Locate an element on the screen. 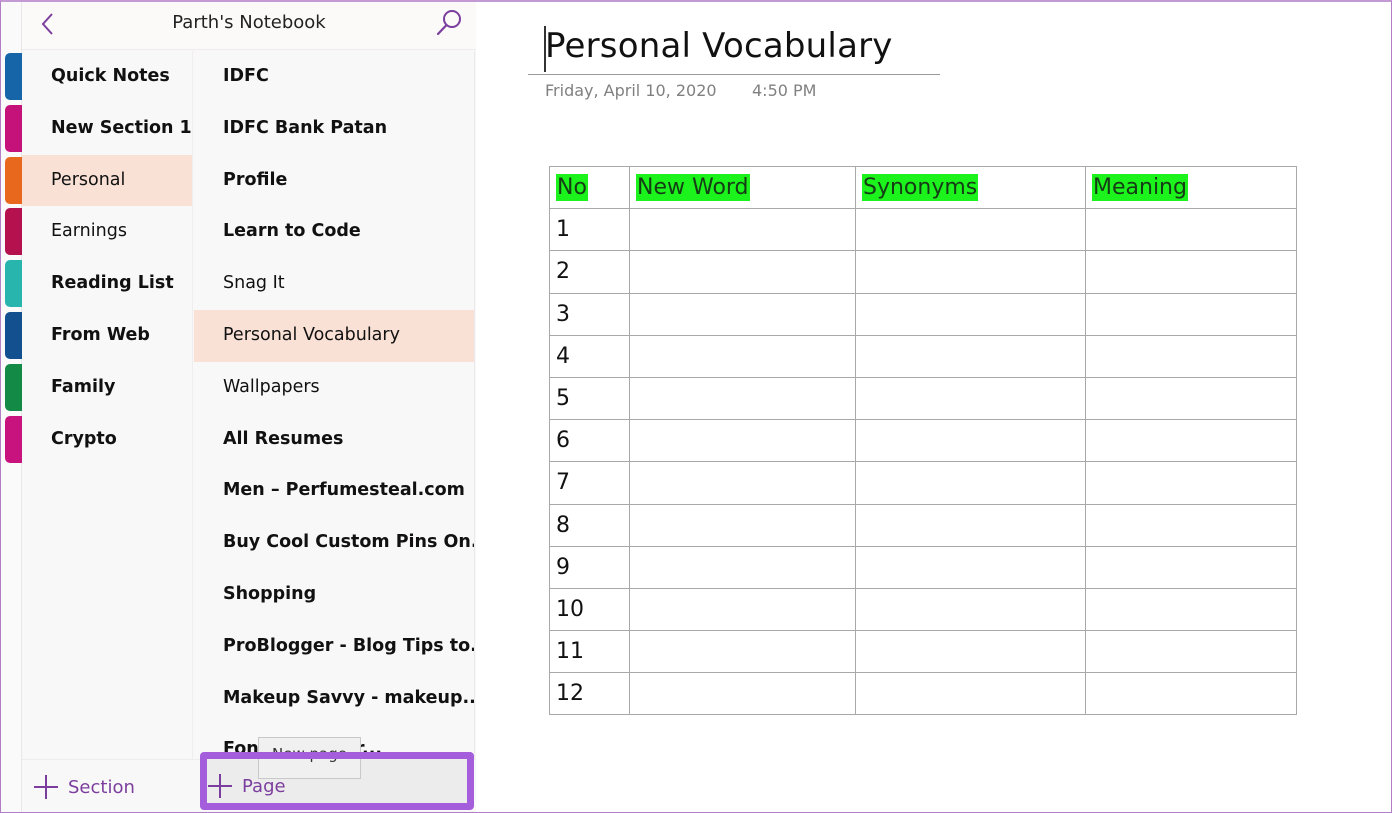 The width and height of the screenshot is (1392, 813). notebook-title: Parth's Notebook is located at coordinates (249, 22).